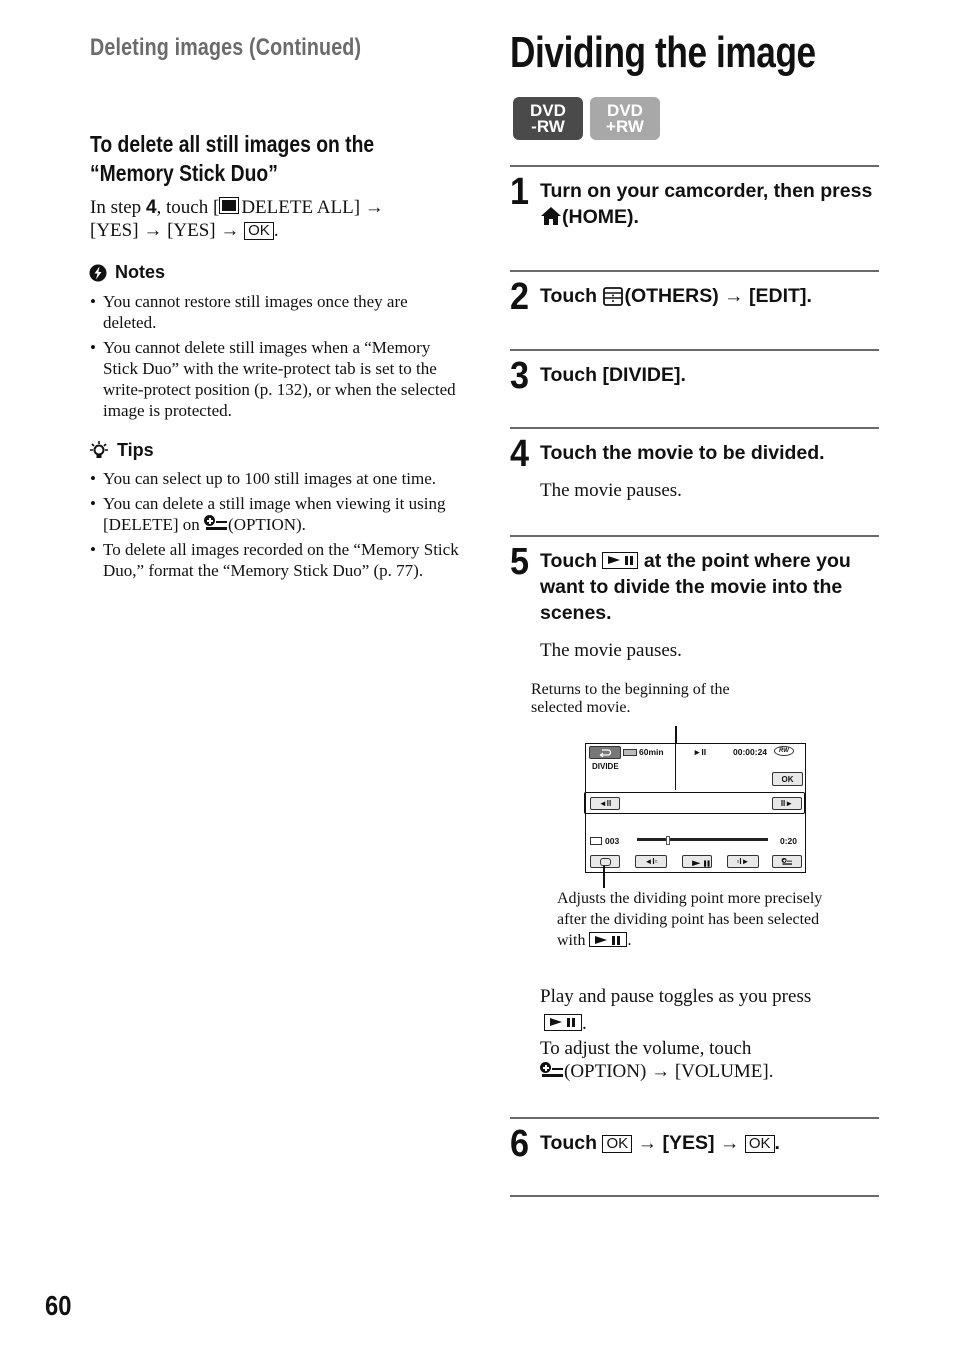  Describe the element at coordinates (625, 126) in the screenshot. I see `badge-line: +RW` at that location.